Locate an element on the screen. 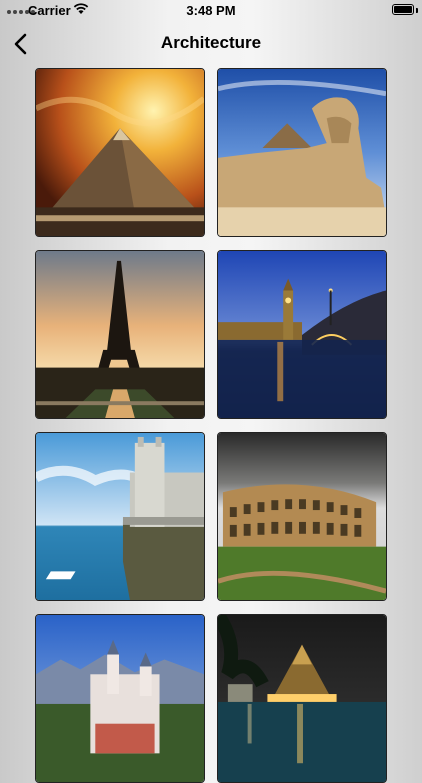 Image resolution: width=422 pixels, height=783 pixels. neuschwanstein-castle-image is located at coordinates (120, 698).